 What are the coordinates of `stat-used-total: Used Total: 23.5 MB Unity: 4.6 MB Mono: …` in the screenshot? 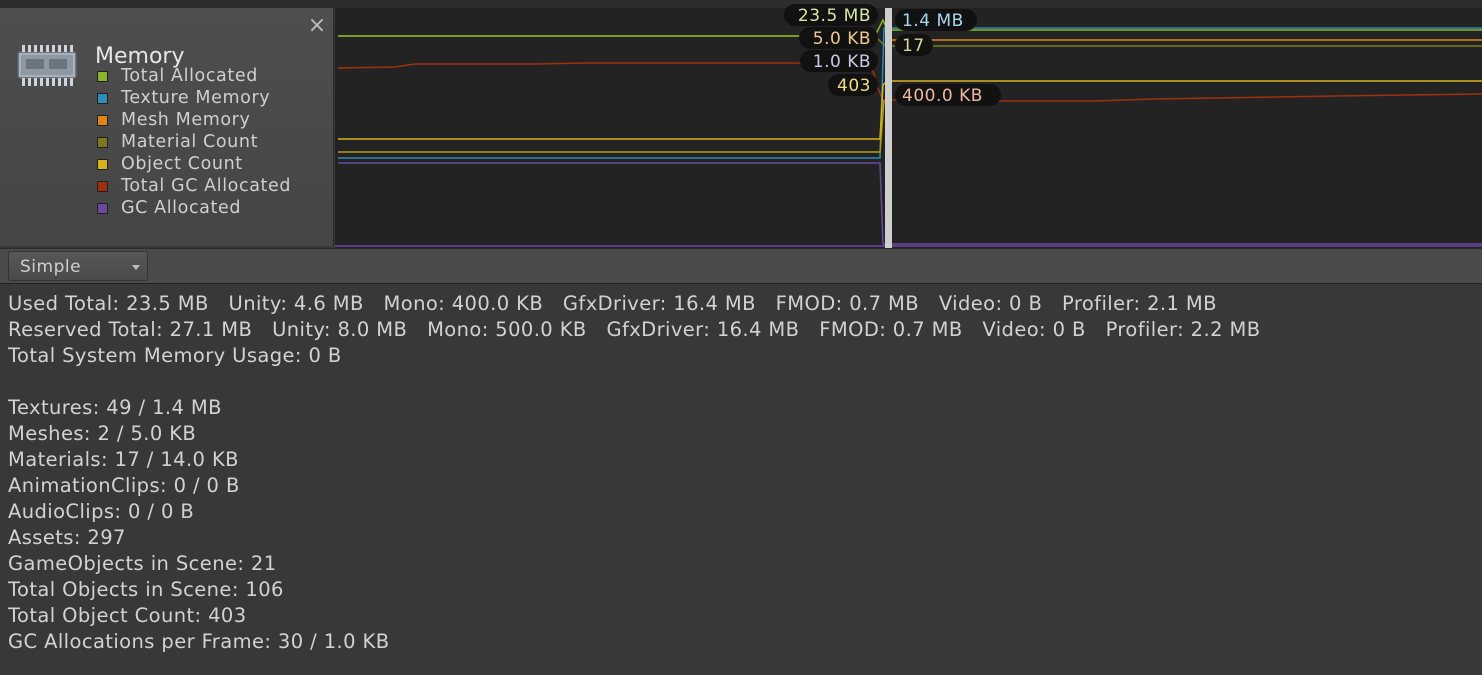 It's located at (612, 303).